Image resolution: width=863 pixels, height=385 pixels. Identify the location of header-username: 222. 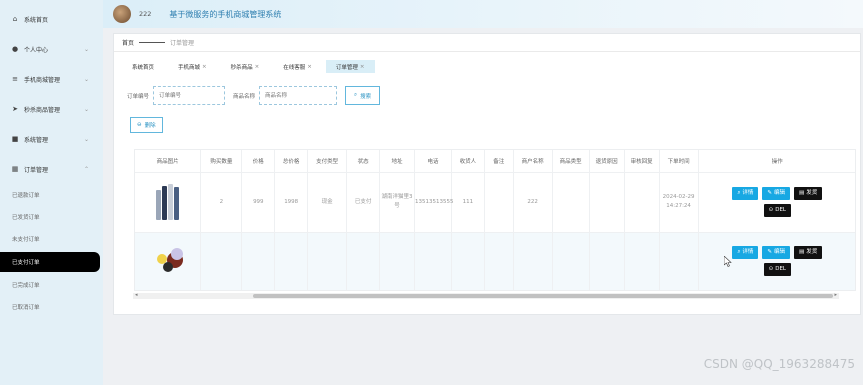
(145, 14).